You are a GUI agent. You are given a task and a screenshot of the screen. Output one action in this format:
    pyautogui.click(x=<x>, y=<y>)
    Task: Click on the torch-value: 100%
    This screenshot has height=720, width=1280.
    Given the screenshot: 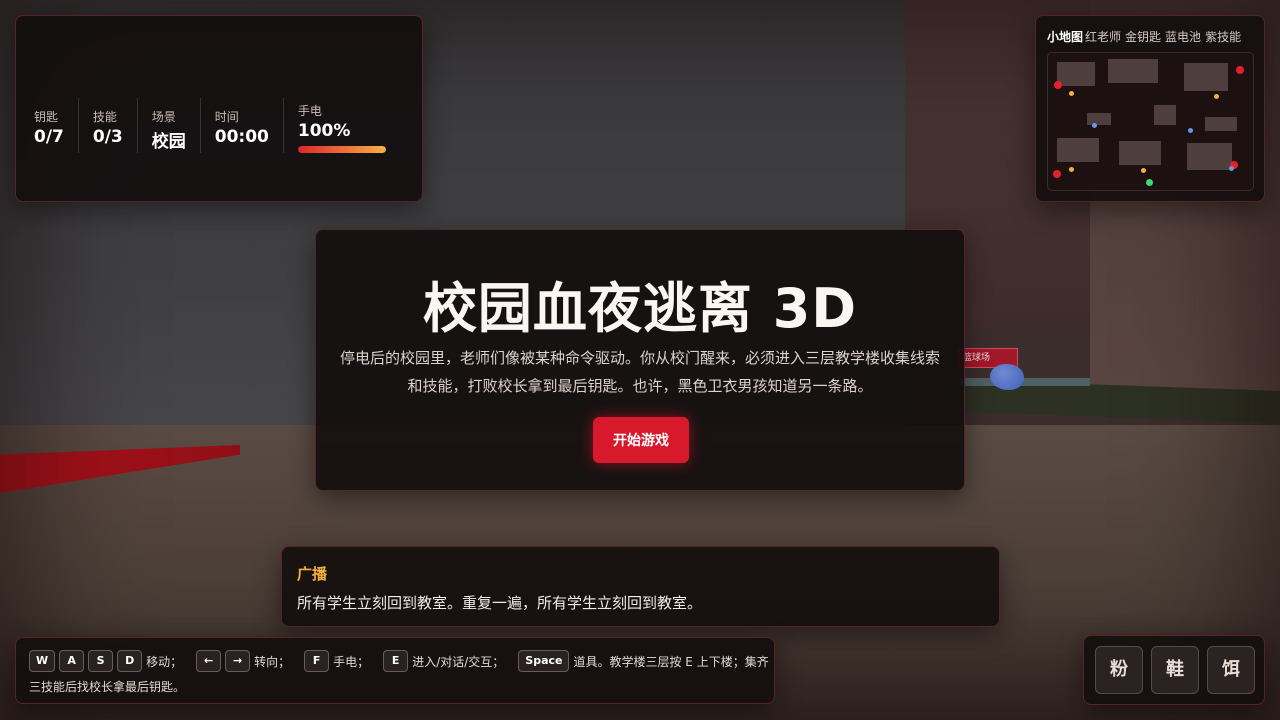 What is the action you would take?
    pyautogui.click(x=324, y=131)
    